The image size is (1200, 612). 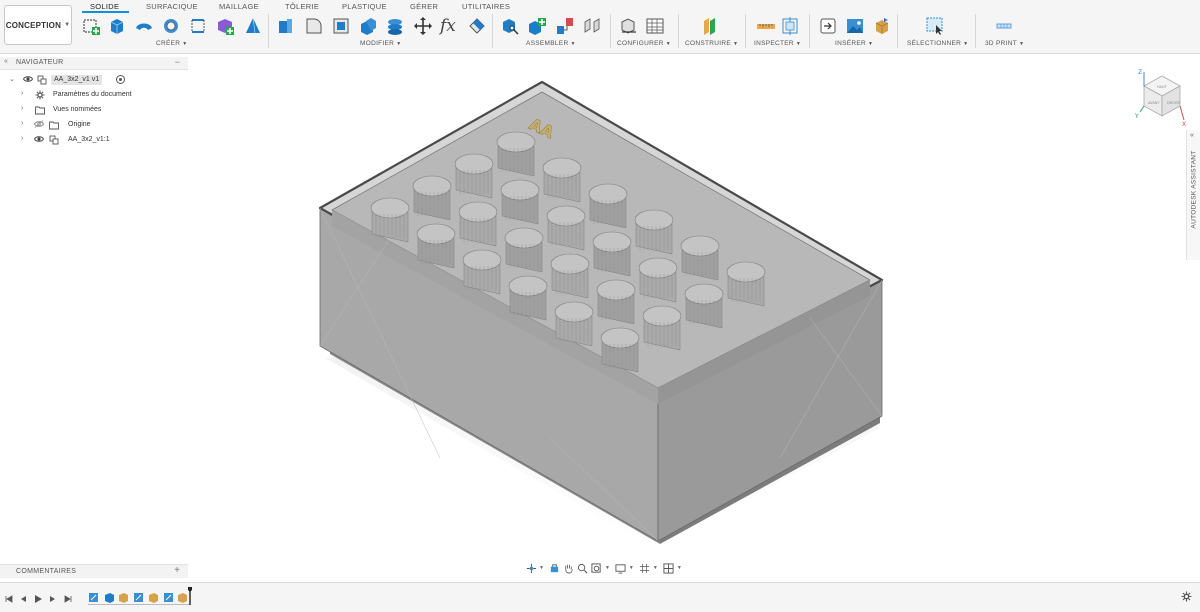 What do you see at coordinates (855, 26) in the screenshot?
I see `insert-canvas-icon` at bounding box center [855, 26].